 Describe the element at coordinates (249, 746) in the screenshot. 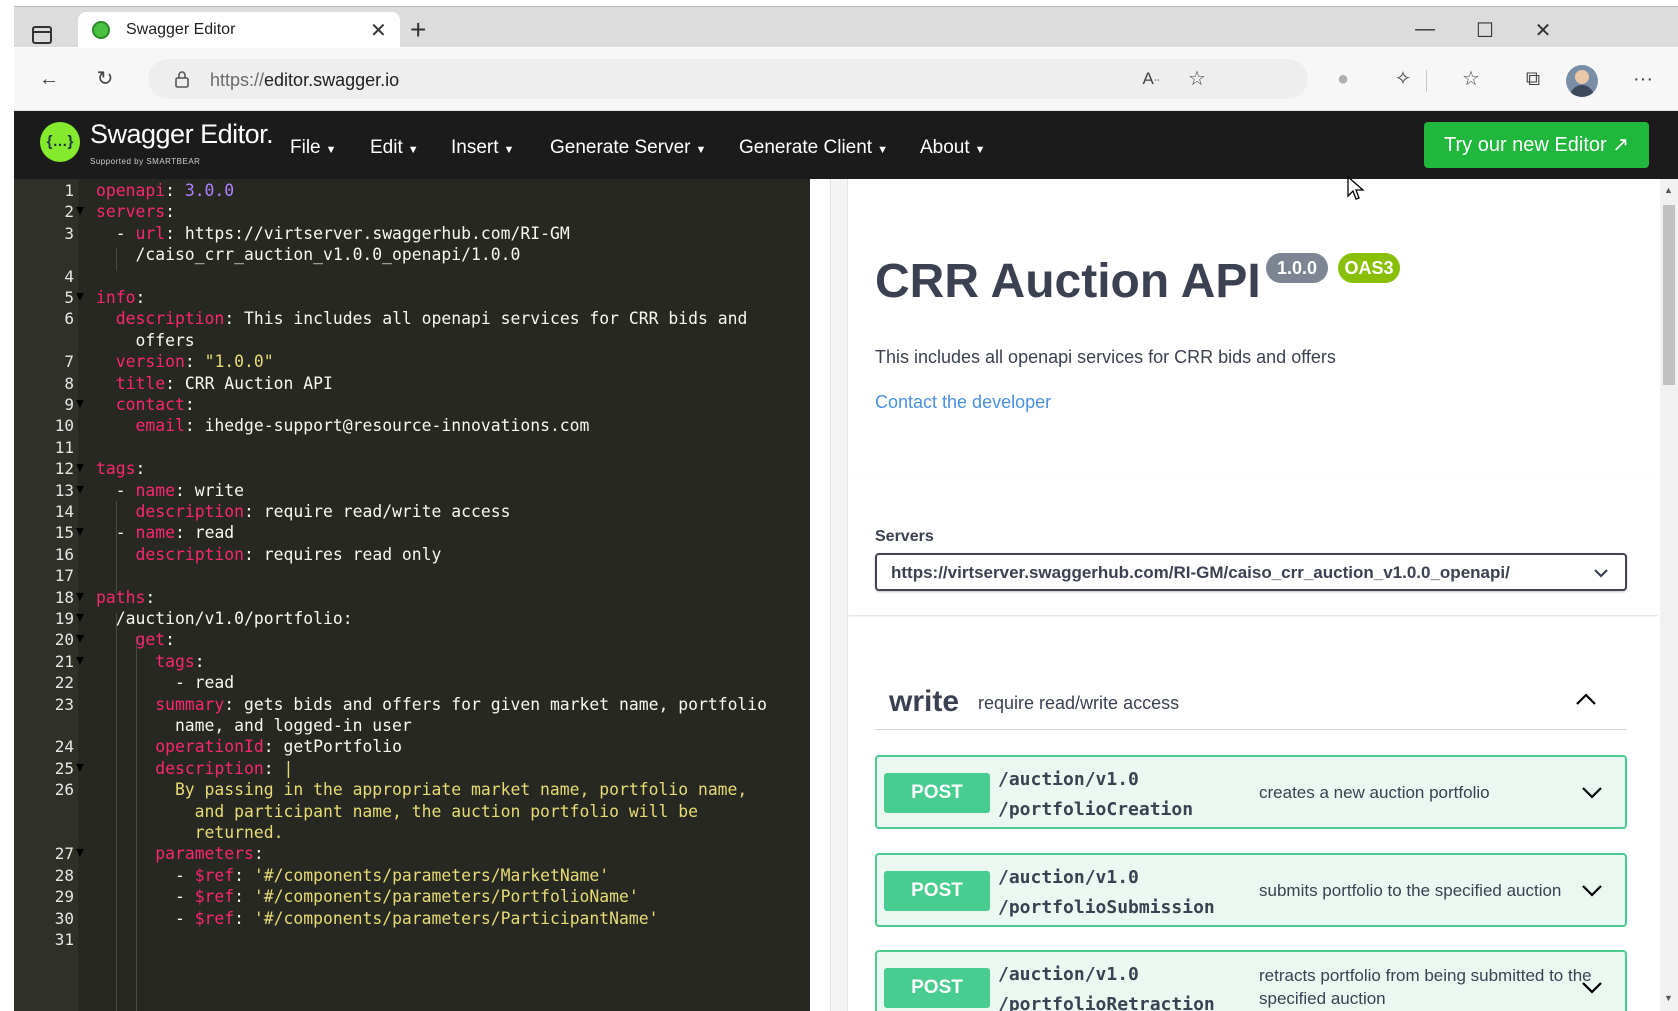

I see `code-line: operationId: getPortfolio` at that location.